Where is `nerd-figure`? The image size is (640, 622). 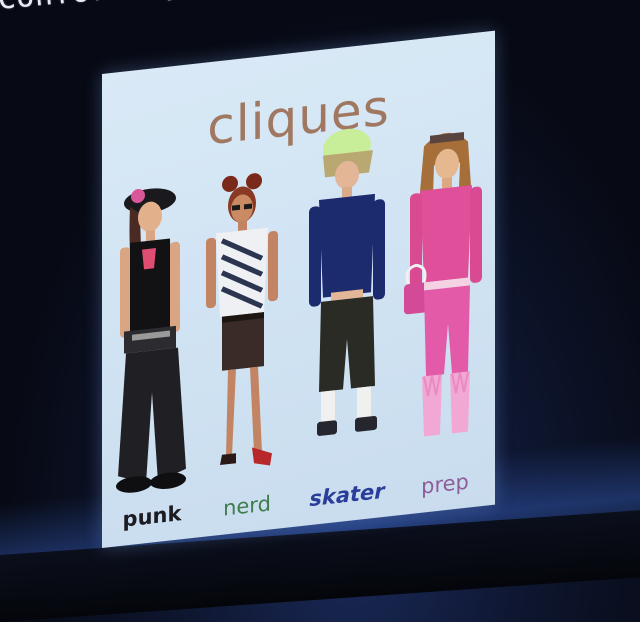
nerd-figure is located at coordinates (242, 319).